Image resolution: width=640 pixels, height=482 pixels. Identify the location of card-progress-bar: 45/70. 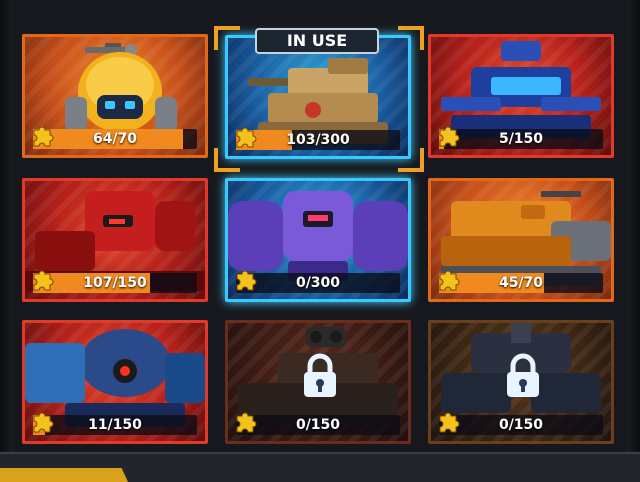
(521, 283).